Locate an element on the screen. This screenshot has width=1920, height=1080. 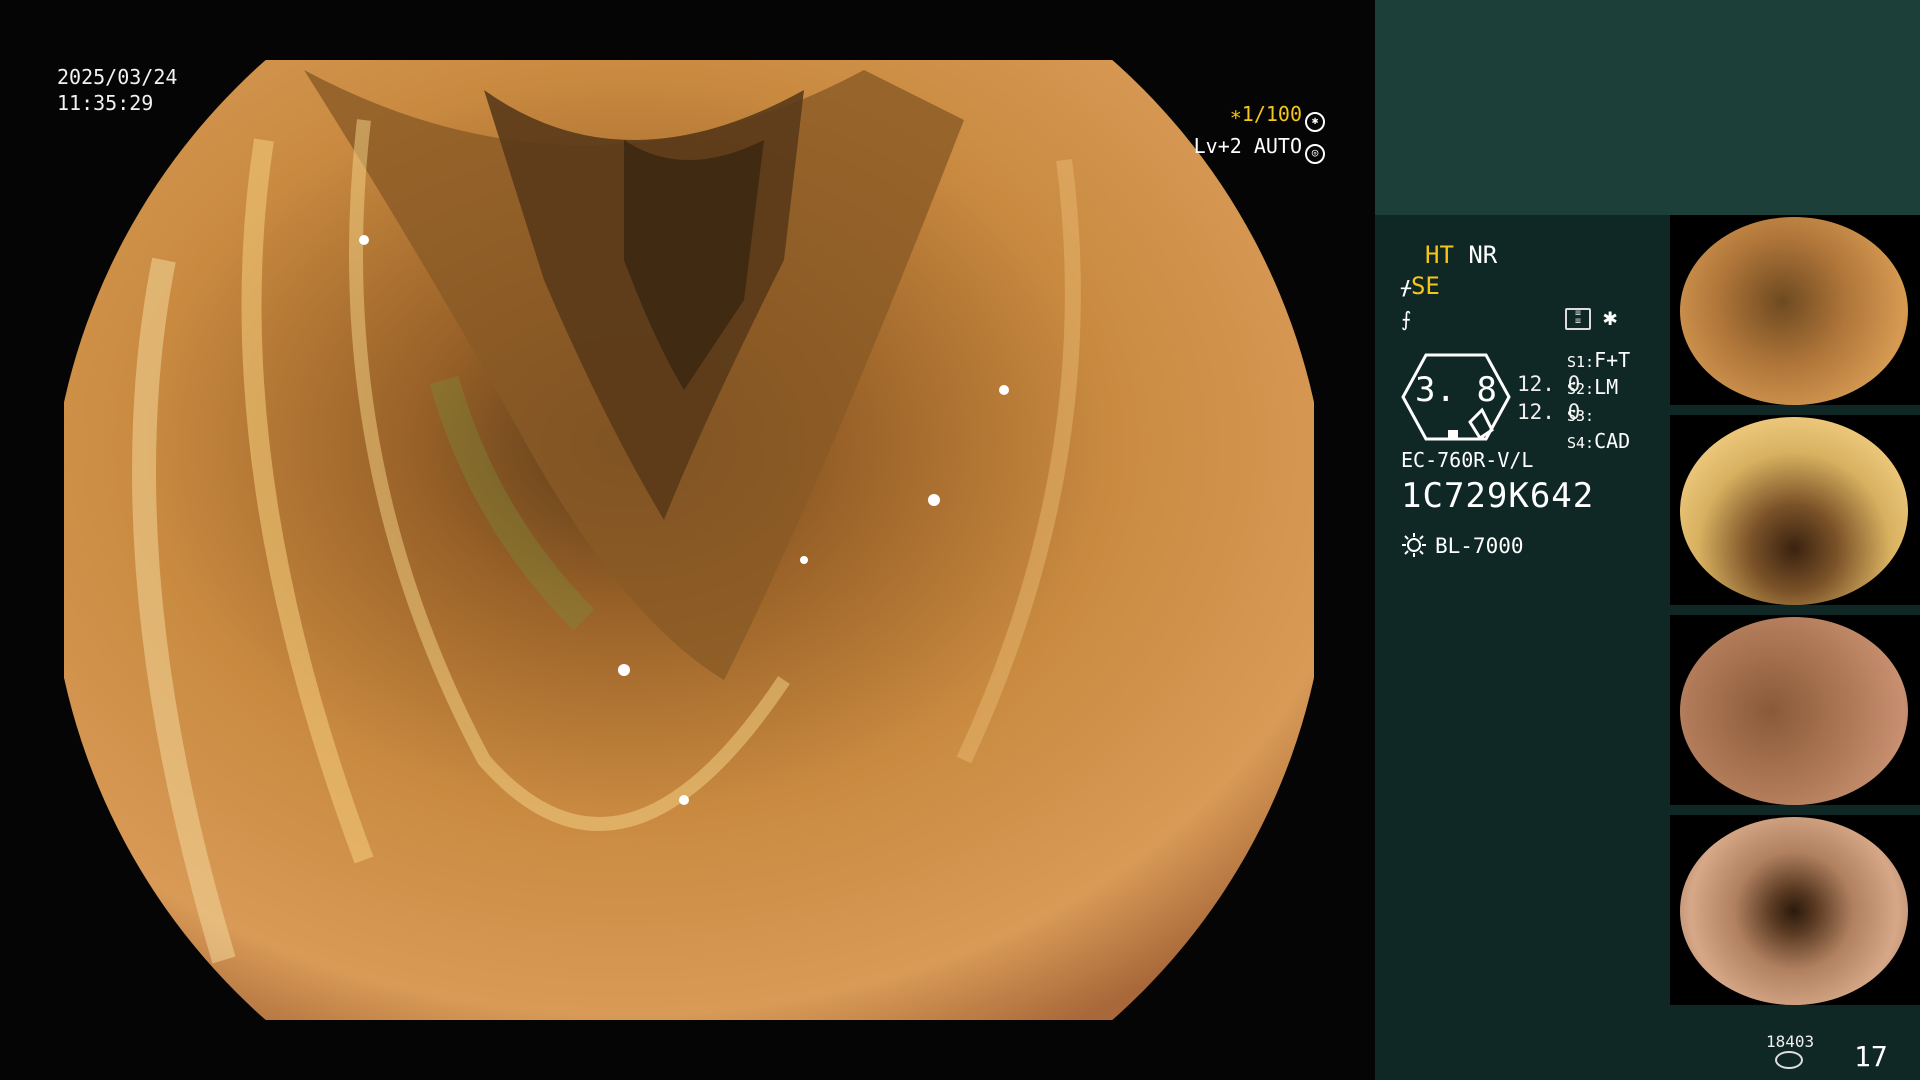
storage-icon is located at coordinates (1789, 1060).